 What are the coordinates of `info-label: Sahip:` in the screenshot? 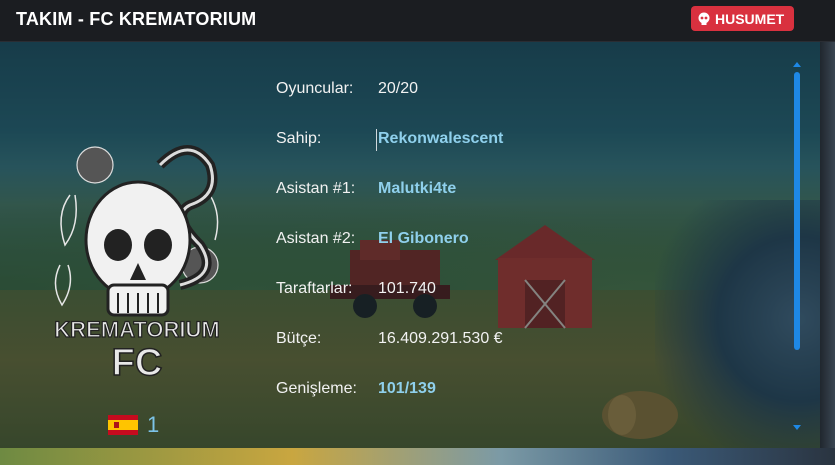 It's located at (299, 138).